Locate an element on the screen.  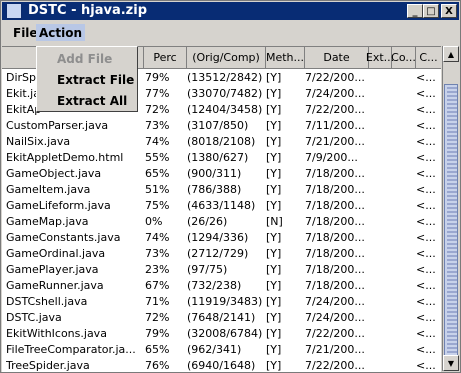
file-method: [N] is located at coordinates (274, 221).